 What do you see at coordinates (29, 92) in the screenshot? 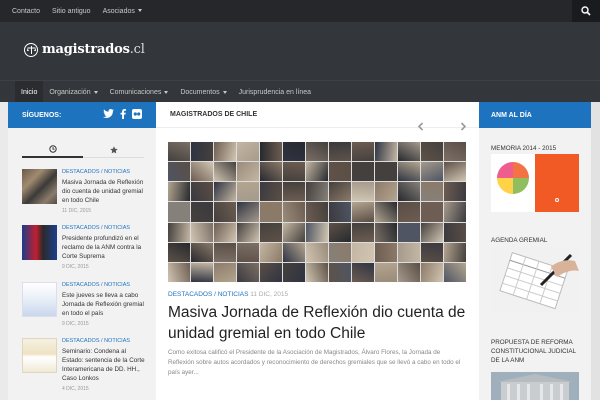
I see `nav-item-inicio: Inicio` at bounding box center [29, 92].